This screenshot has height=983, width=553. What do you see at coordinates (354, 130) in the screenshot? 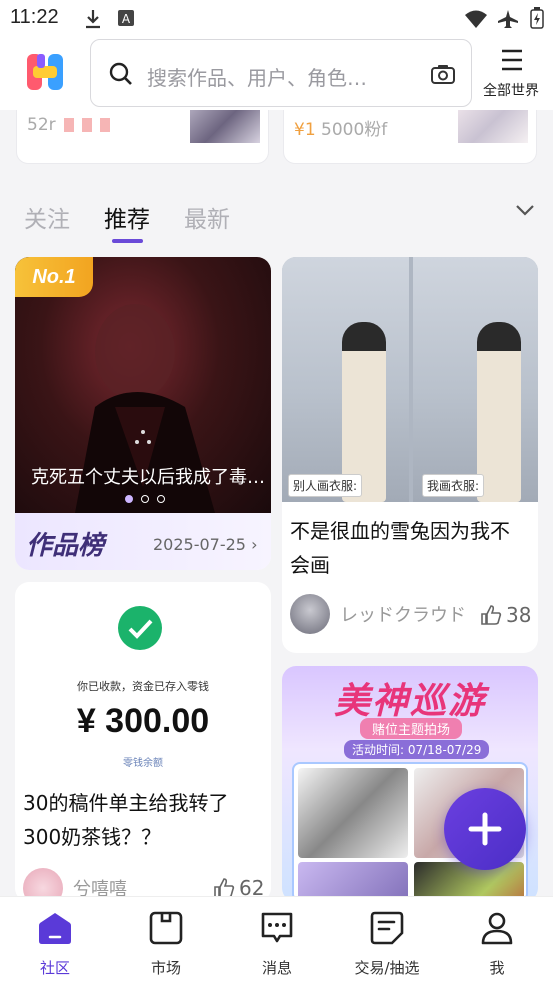
I see `top-card-meta: 5000粉f` at bounding box center [354, 130].